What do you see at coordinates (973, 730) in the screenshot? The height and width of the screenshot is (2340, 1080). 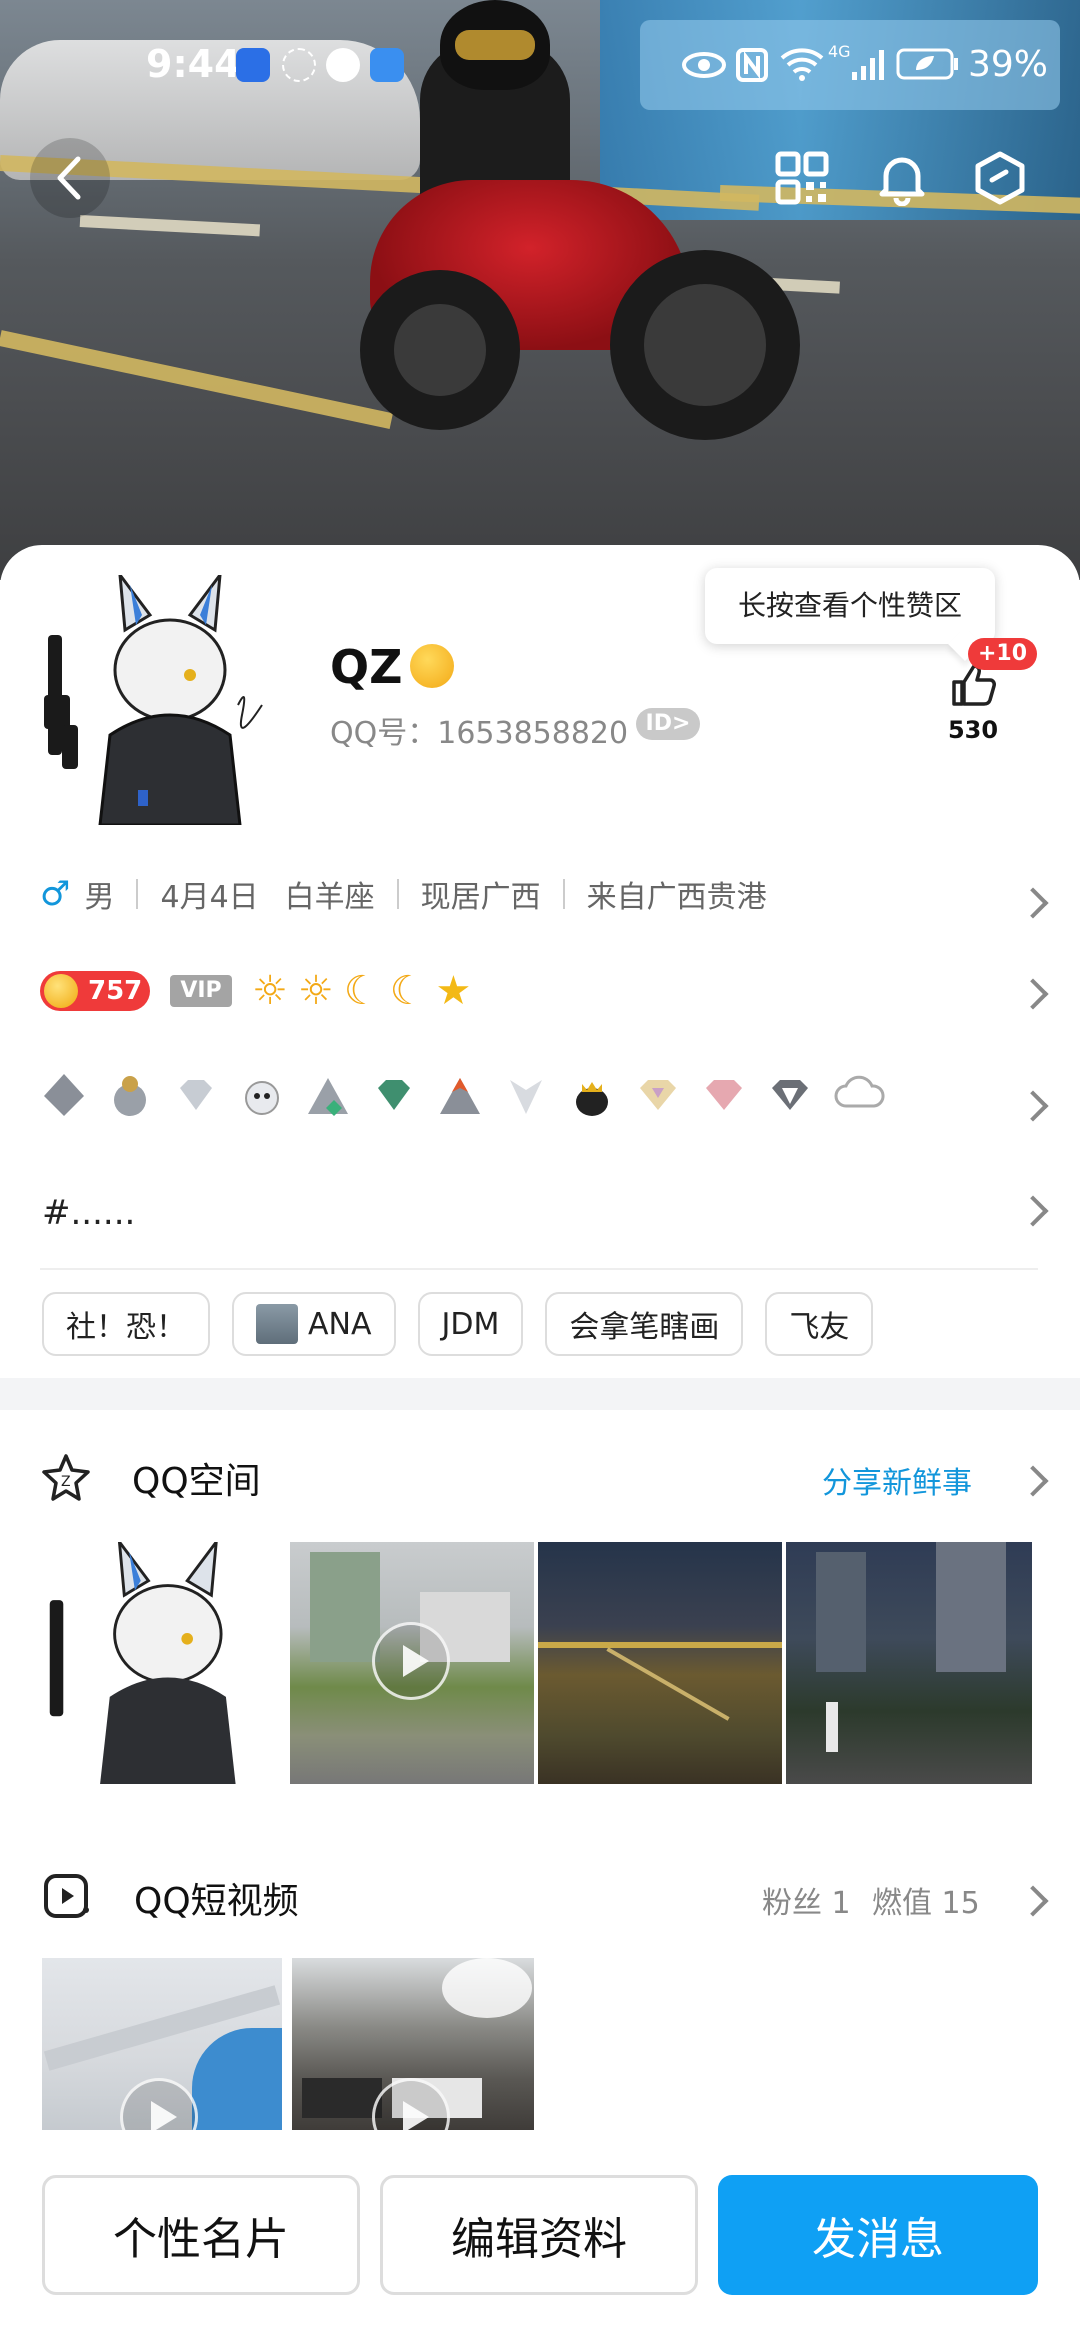 I see `like-count: 530` at bounding box center [973, 730].